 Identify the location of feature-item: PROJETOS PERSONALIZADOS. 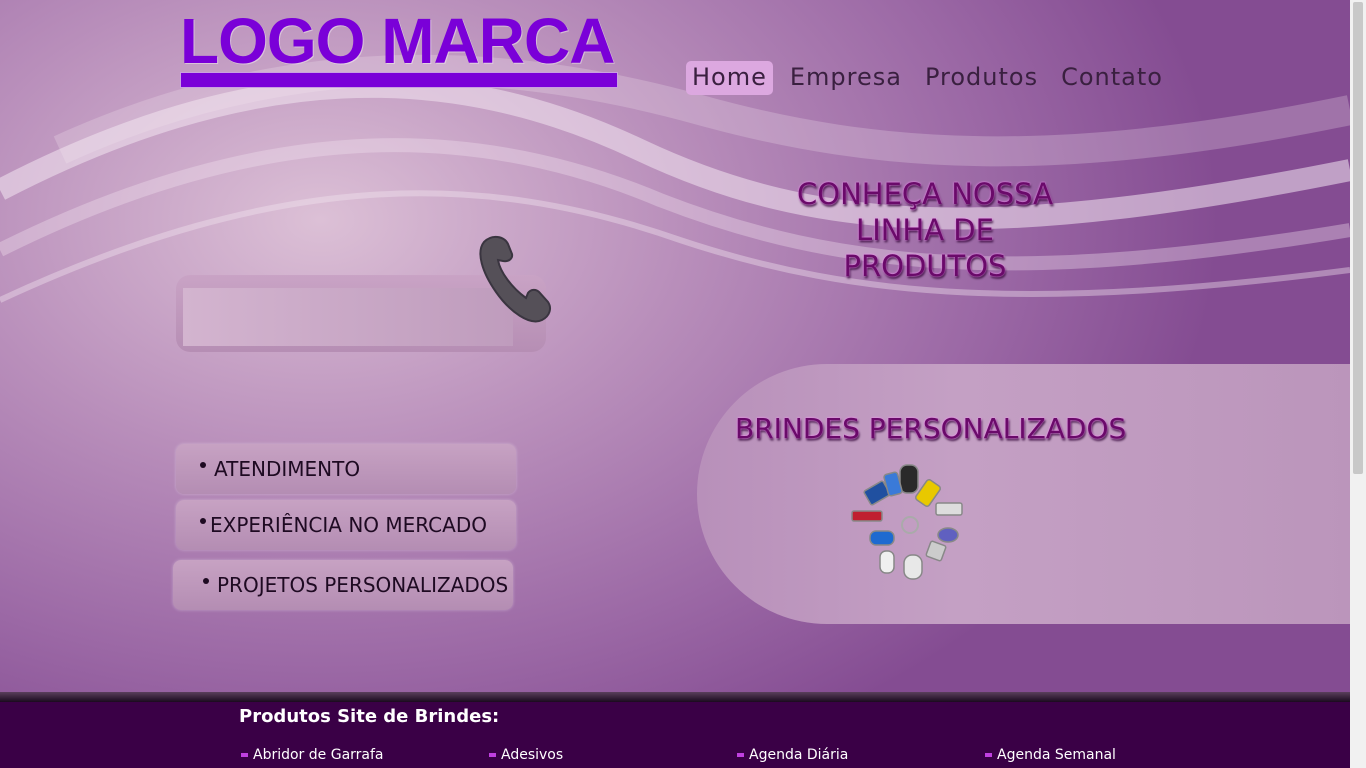
(343, 585).